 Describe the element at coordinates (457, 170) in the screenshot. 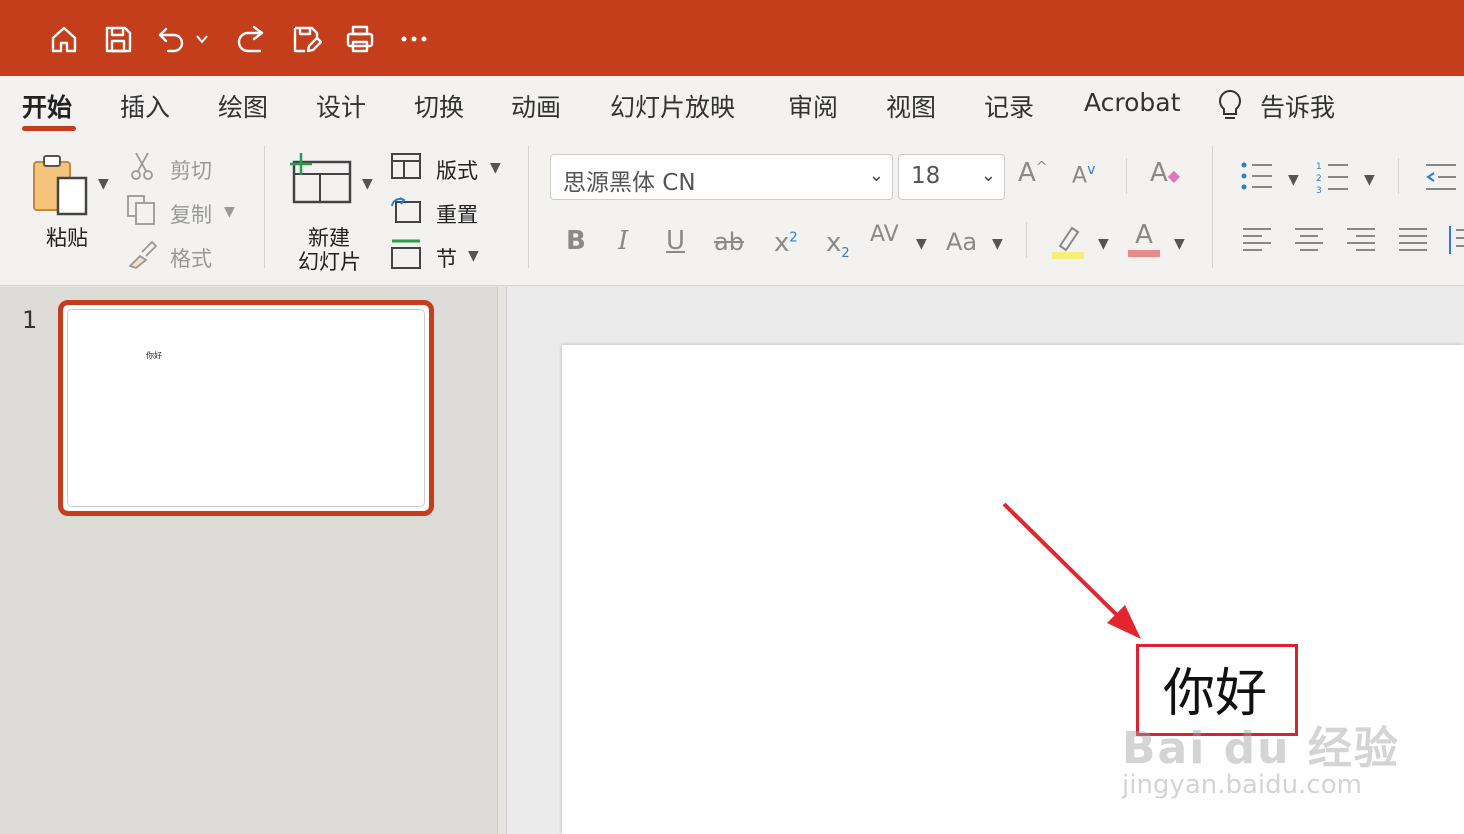

I see `layout-button: 版式` at that location.